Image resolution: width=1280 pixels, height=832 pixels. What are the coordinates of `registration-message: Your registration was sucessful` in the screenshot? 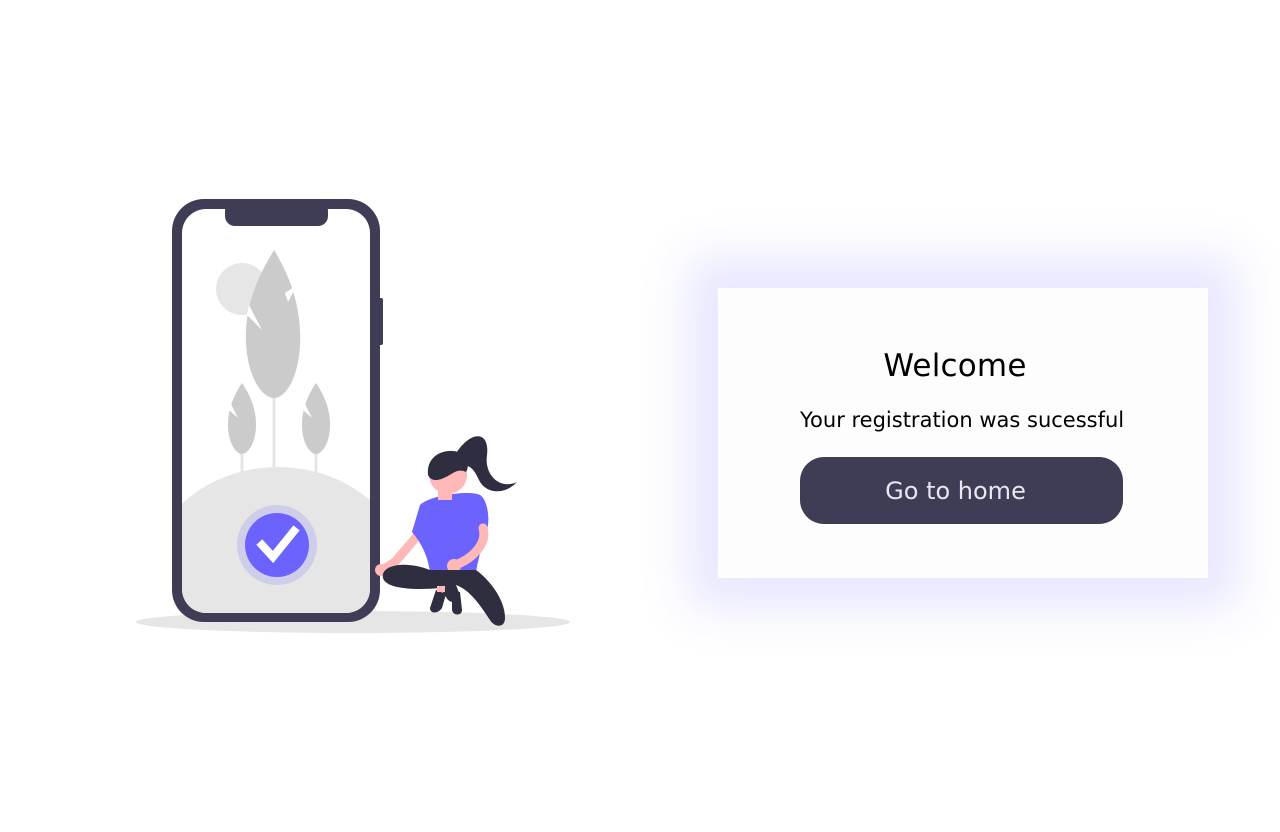 It's located at (962, 420).